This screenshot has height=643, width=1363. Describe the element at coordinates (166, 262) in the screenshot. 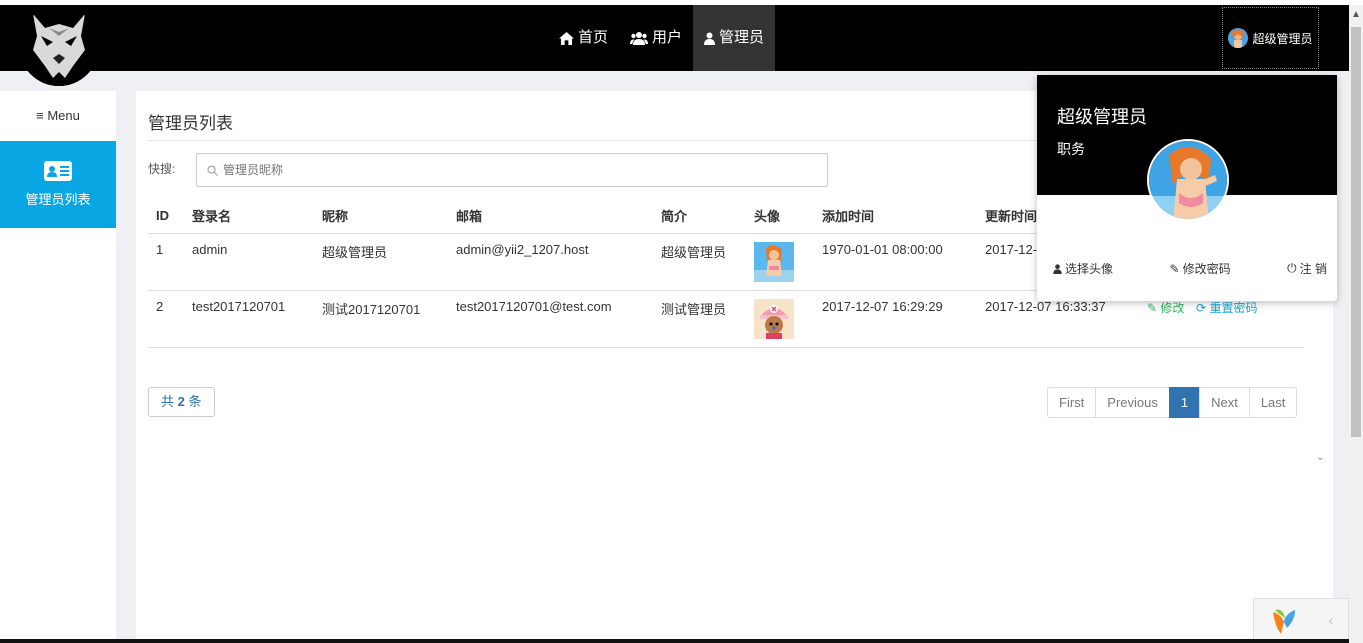

I see `cell-id: 1` at that location.